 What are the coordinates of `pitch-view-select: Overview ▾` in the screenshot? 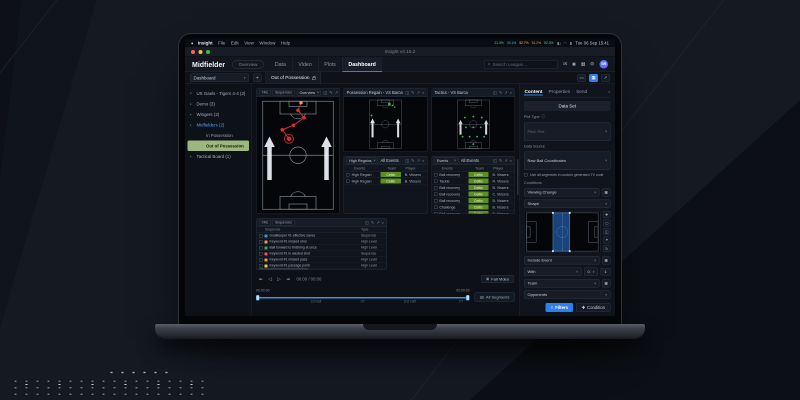 It's located at (309, 92).